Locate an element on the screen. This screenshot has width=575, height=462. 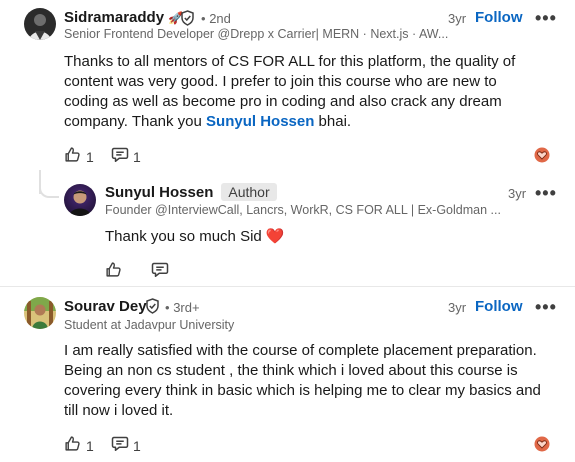
verified-shield-icon is located at coordinates (152, 308).